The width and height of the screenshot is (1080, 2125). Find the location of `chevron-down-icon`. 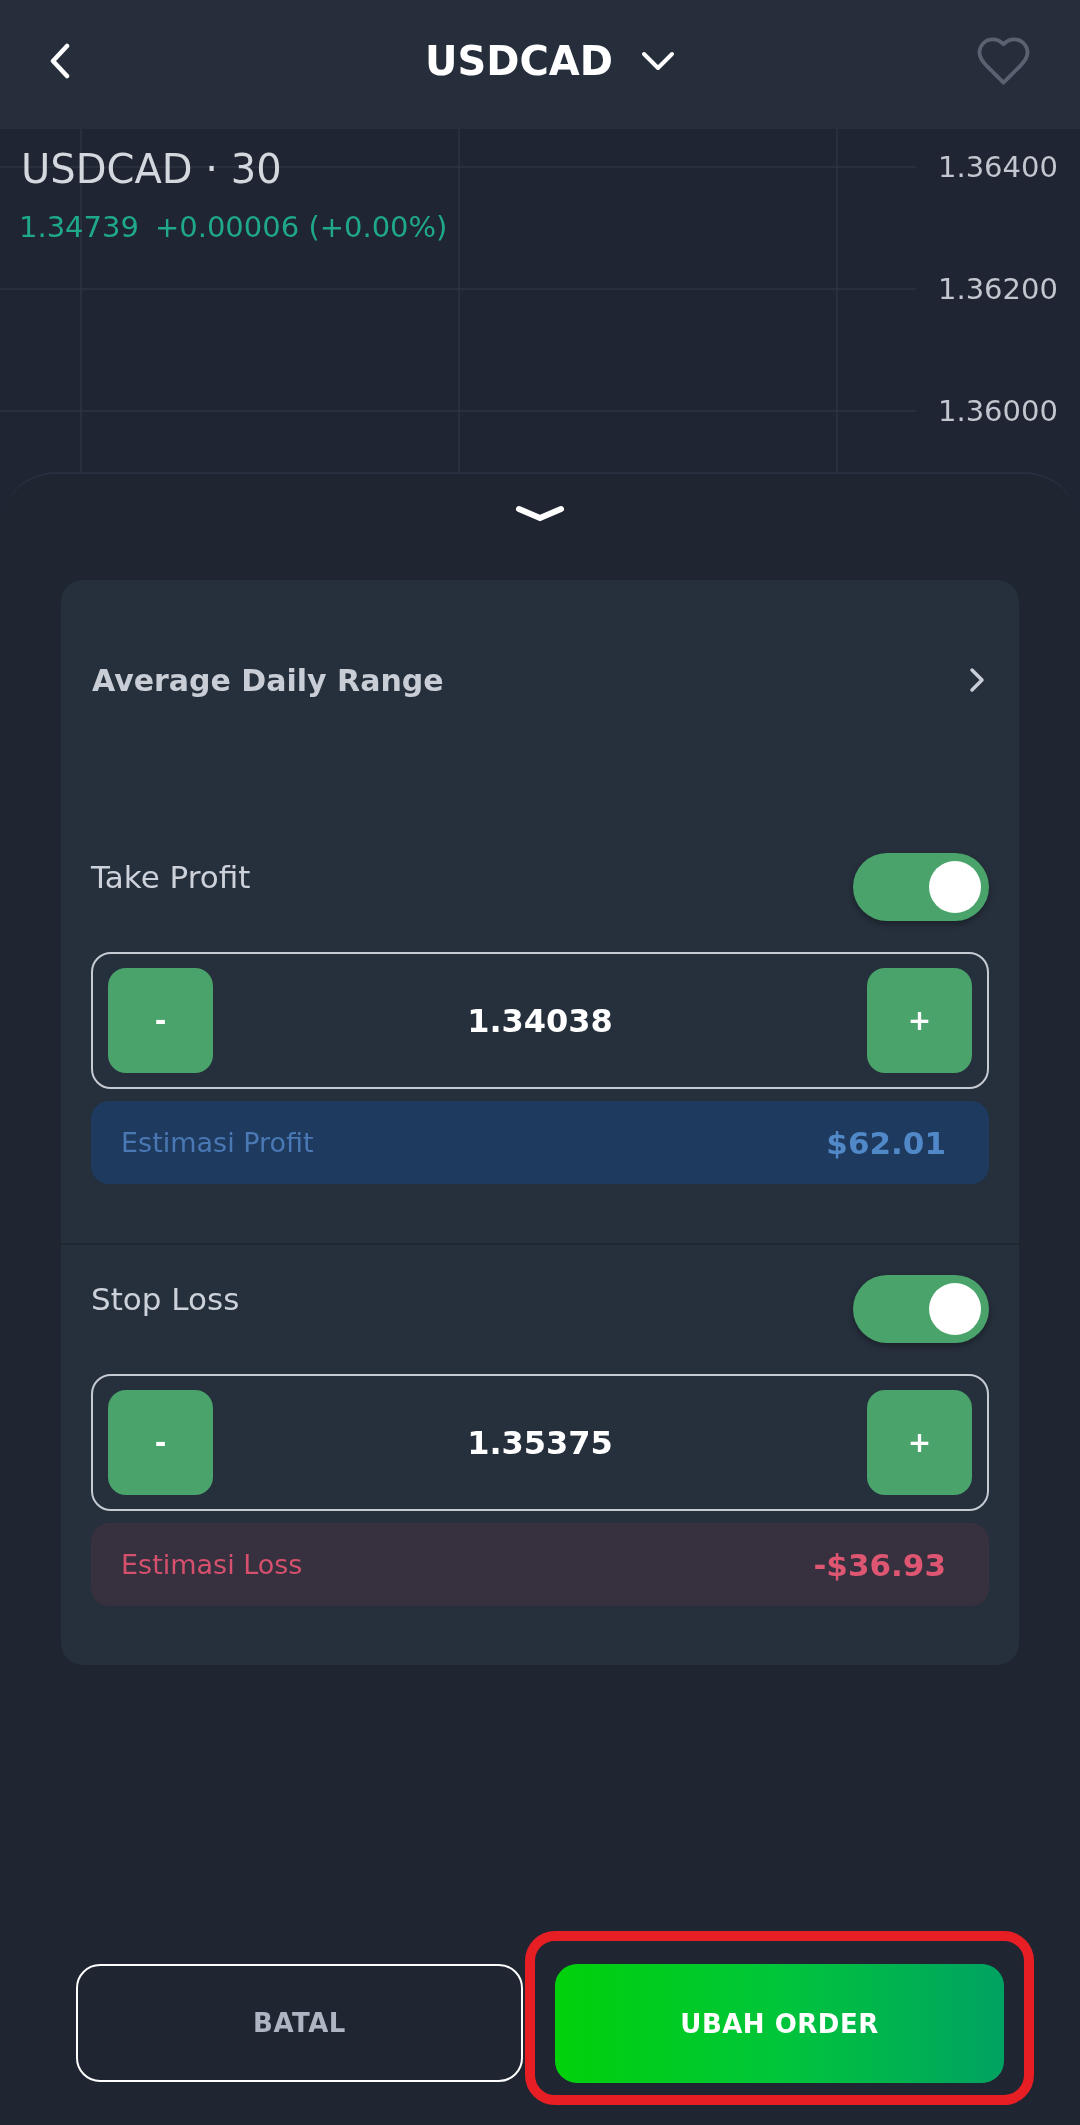

chevron-down-icon is located at coordinates (540, 514).